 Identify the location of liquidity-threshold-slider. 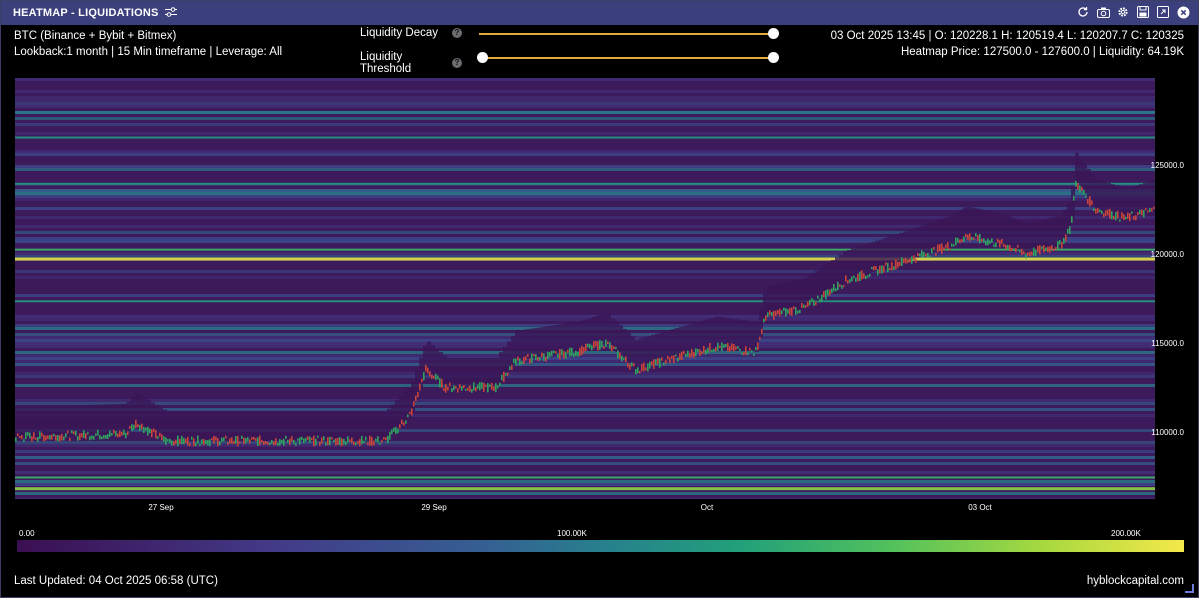
(628, 58).